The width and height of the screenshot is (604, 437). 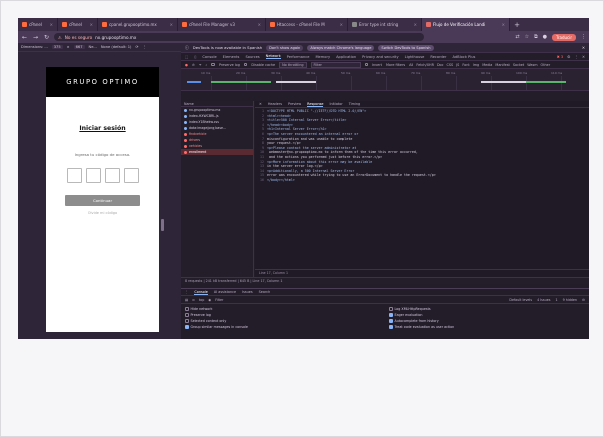 What do you see at coordinates (60, 37) in the screenshot?
I see `not-secure-icon: ⚠` at bounding box center [60, 37].